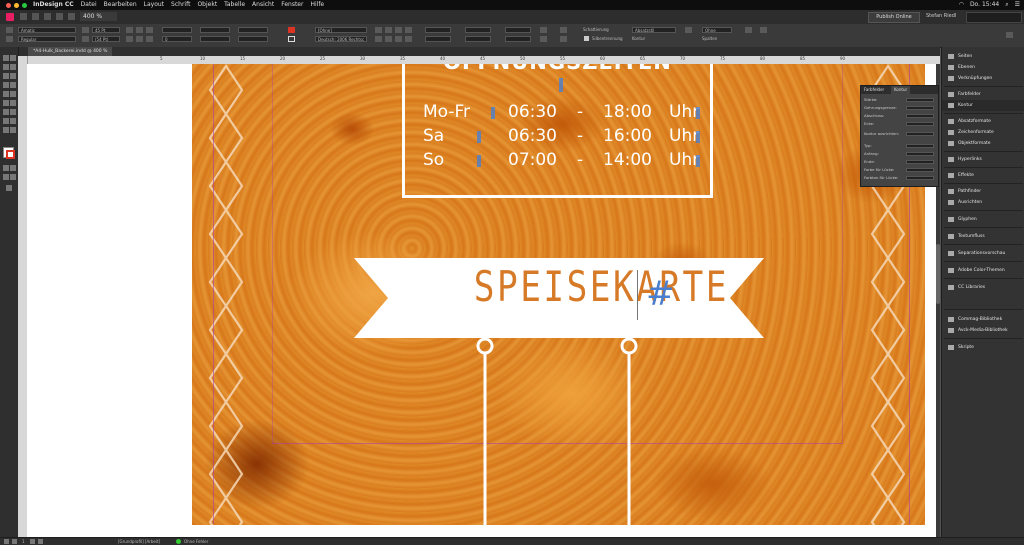 The height and width of the screenshot is (545, 1024). Describe the element at coordinates (129, 30) in the screenshot. I see `all-caps-icon` at that location.